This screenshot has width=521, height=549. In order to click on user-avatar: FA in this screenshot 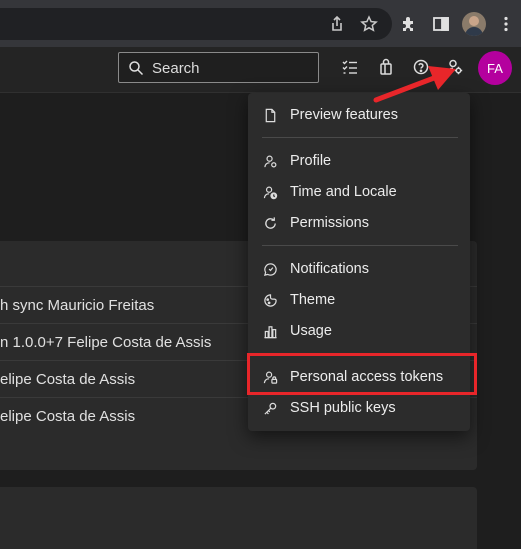, I will do `click(495, 68)`.